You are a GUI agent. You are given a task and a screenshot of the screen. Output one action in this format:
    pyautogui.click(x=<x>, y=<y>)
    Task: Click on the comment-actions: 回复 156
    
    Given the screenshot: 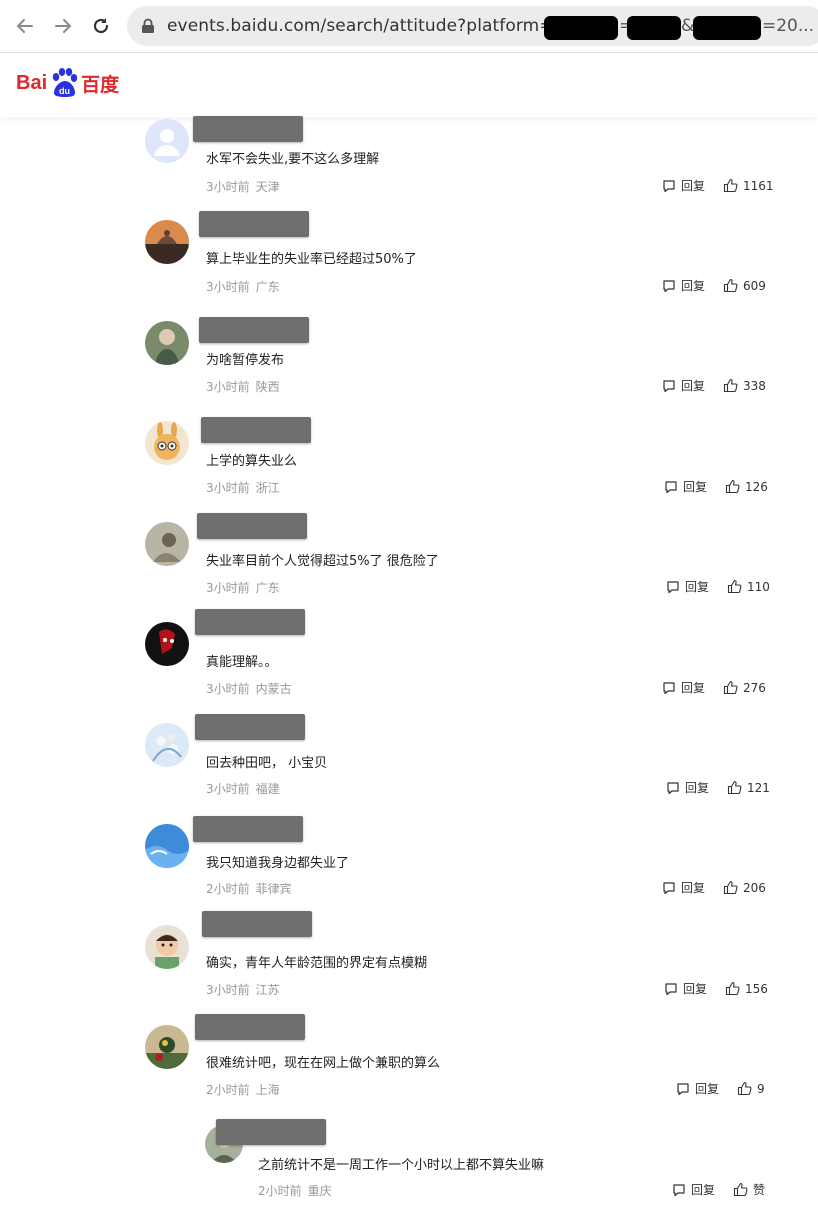 What is the action you would take?
    pyautogui.click(x=716, y=988)
    